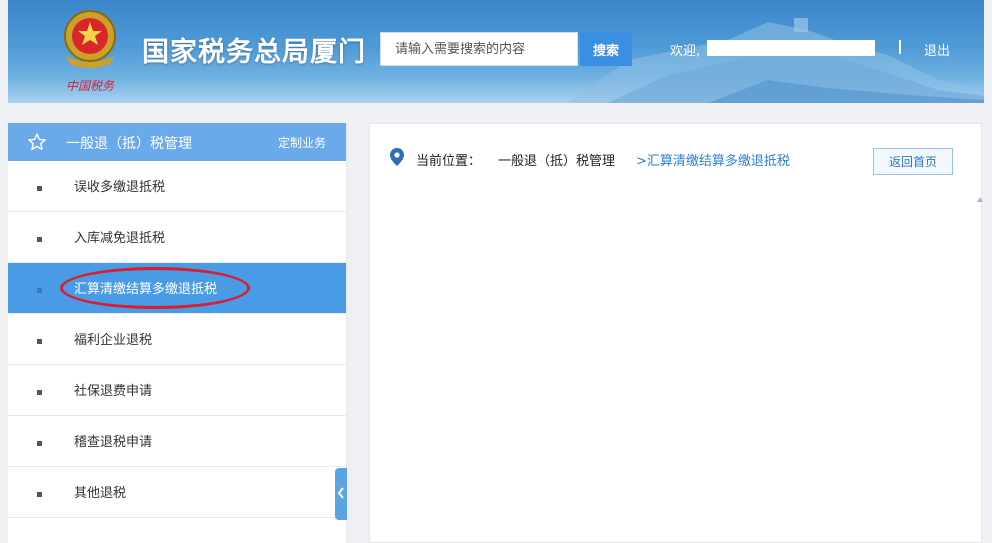  Describe the element at coordinates (120, 187) in the screenshot. I see `sidebar-item-label: 误收多缴退抵税` at that location.